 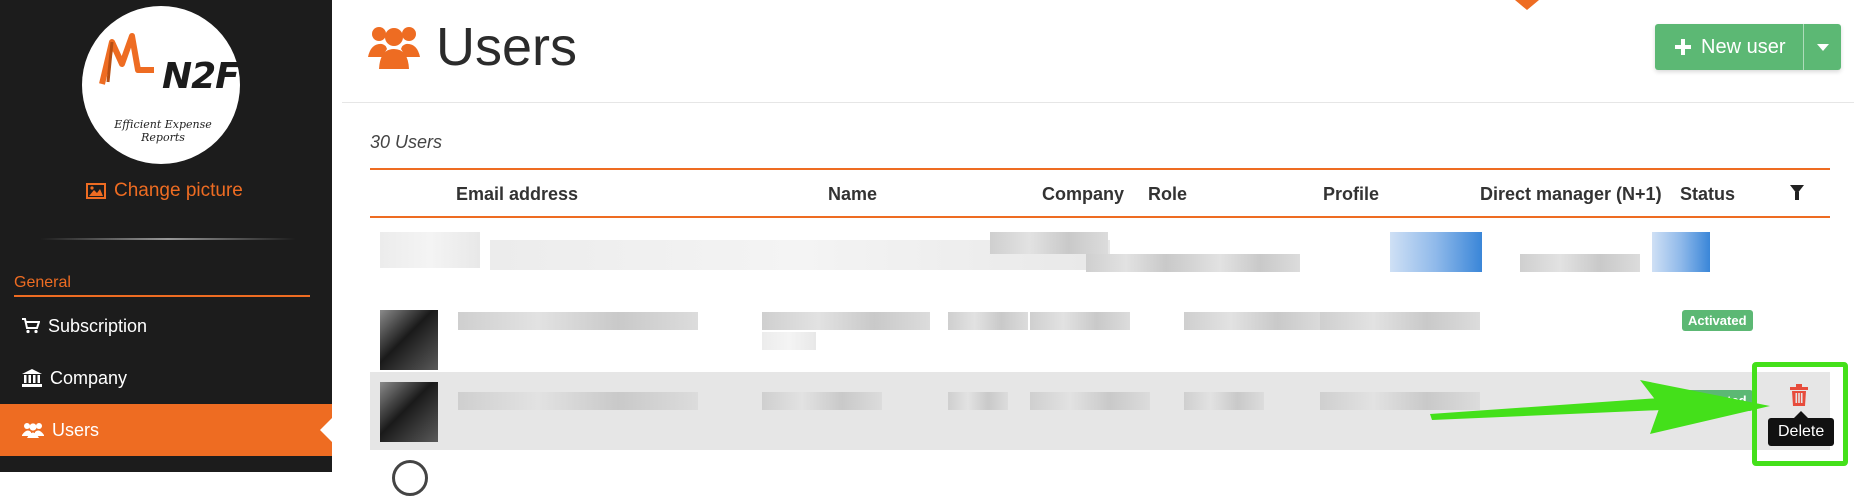 I want to click on plus-icon, so click(x=1683, y=47).